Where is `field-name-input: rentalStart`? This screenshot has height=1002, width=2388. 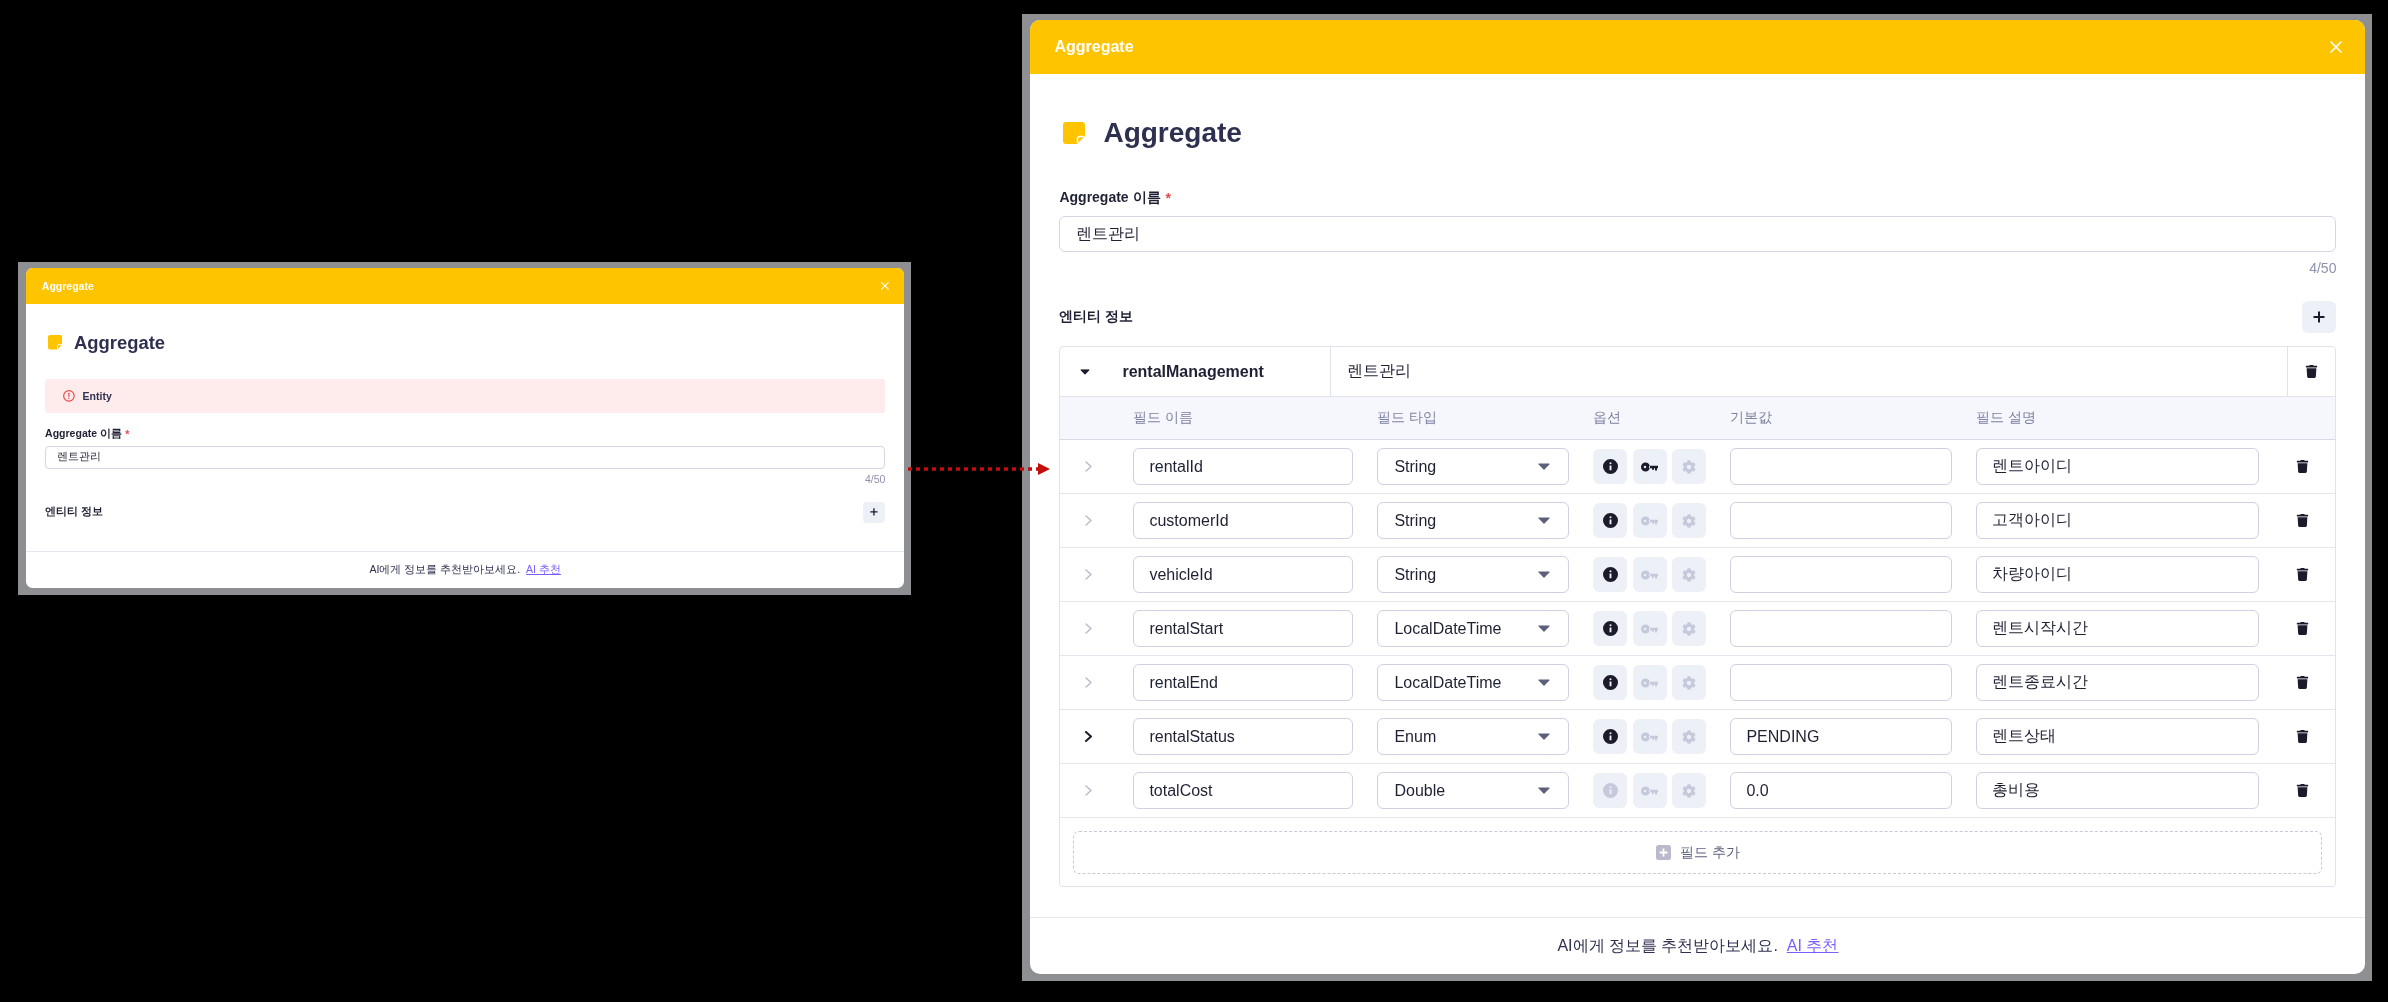
field-name-input: rentalStart is located at coordinates (1243, 628).